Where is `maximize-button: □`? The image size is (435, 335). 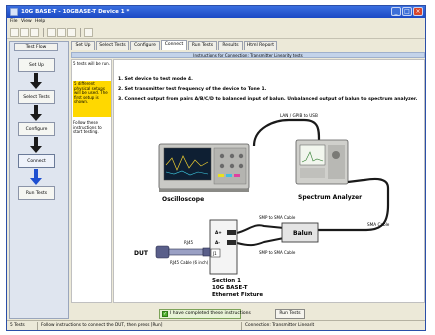
maximize-button: □ is located at coordinates (407, 11).